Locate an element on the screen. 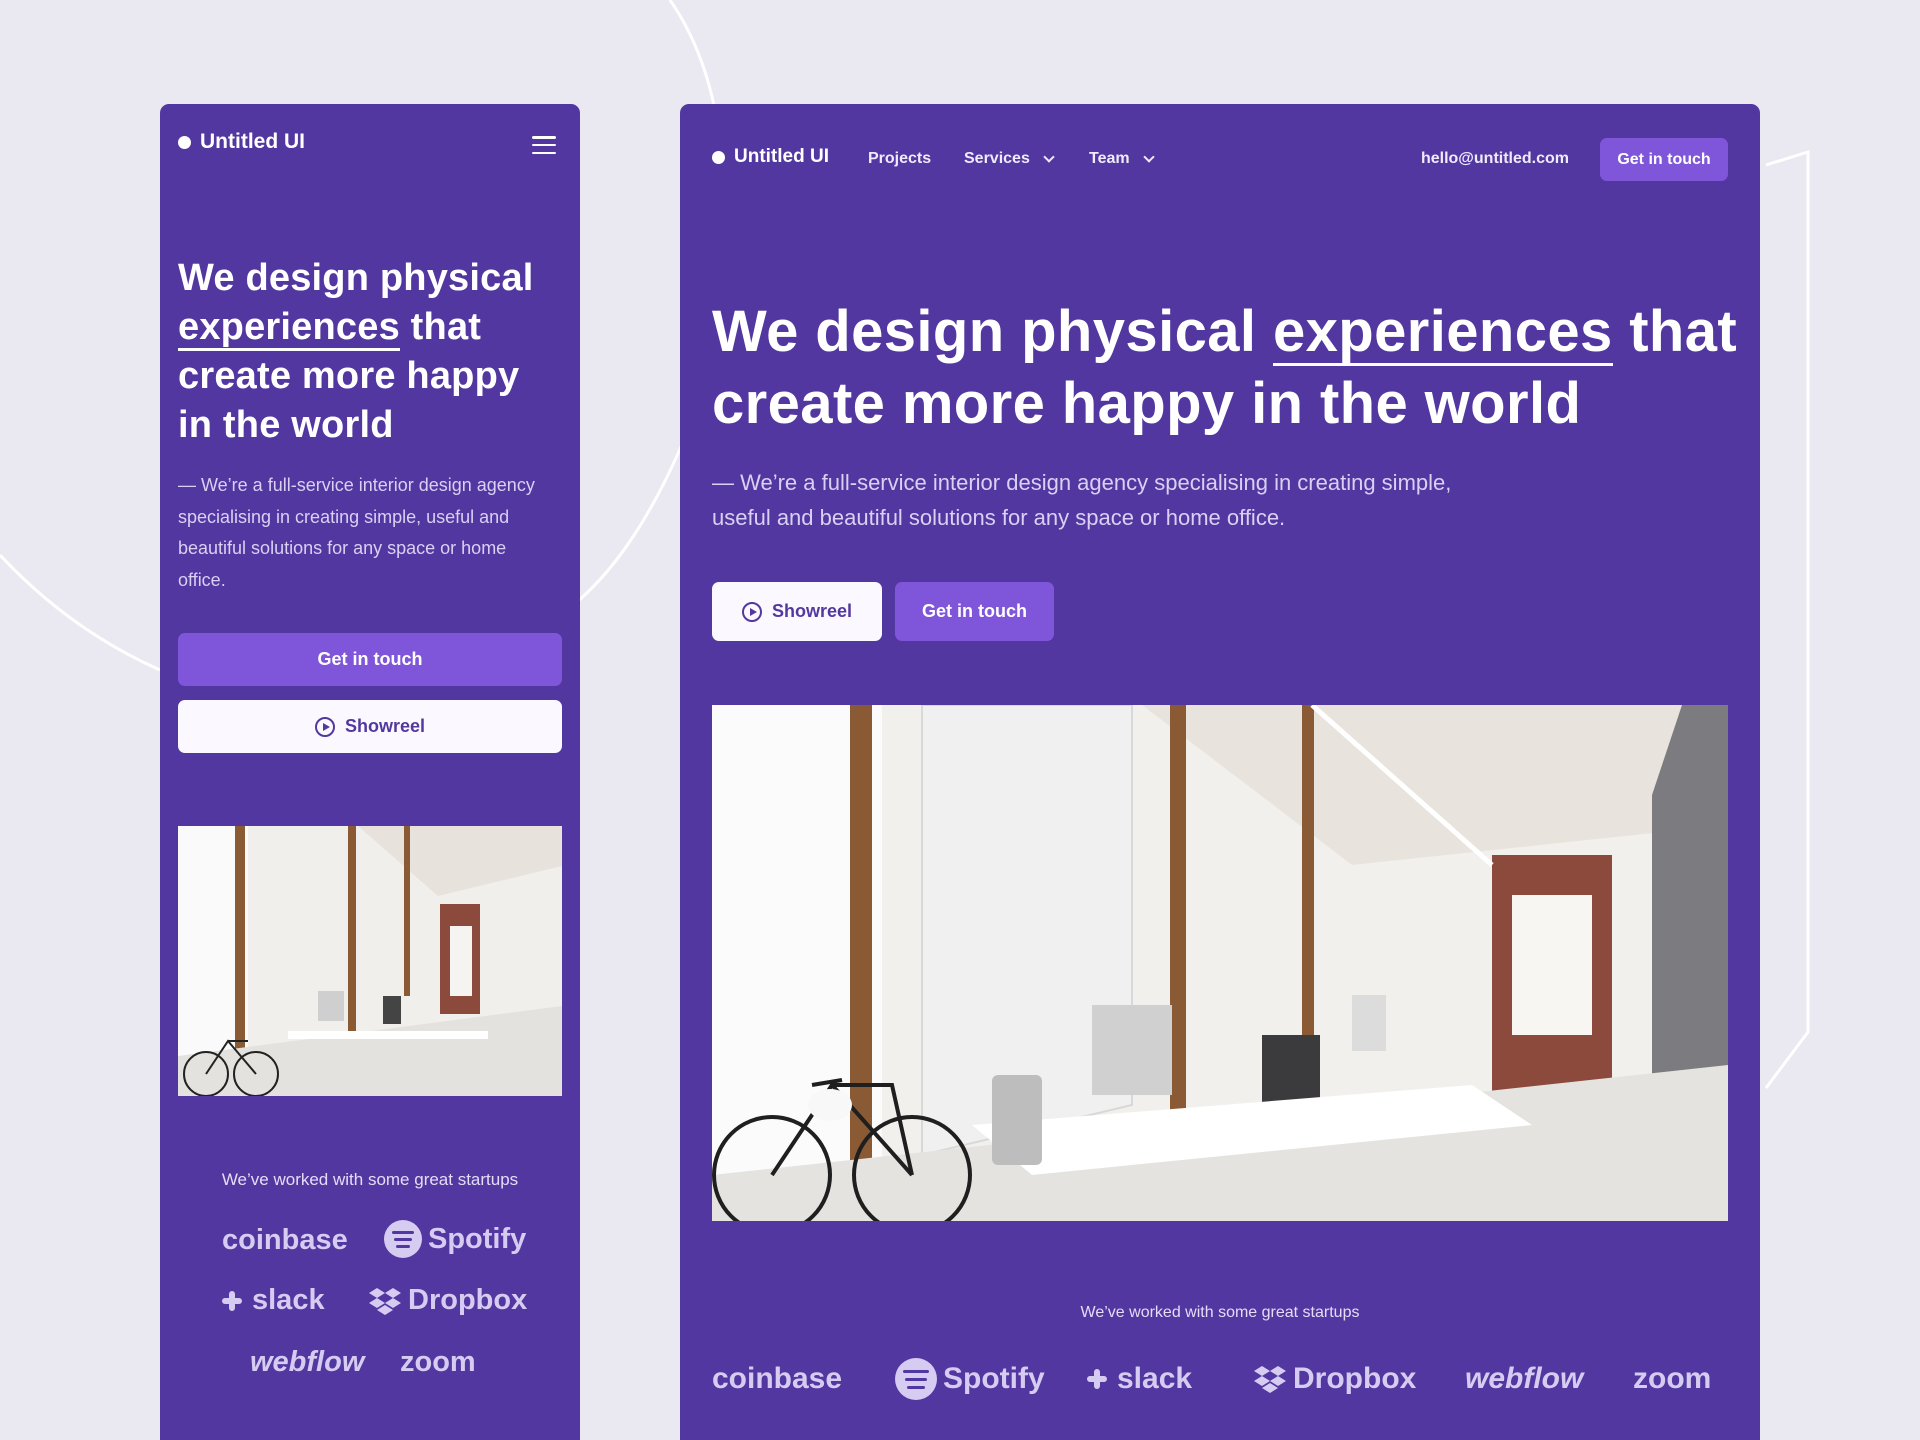 The height and width of the screenshot is (1440, 1920). nav-label: Services is located at coordinates (997, 158).